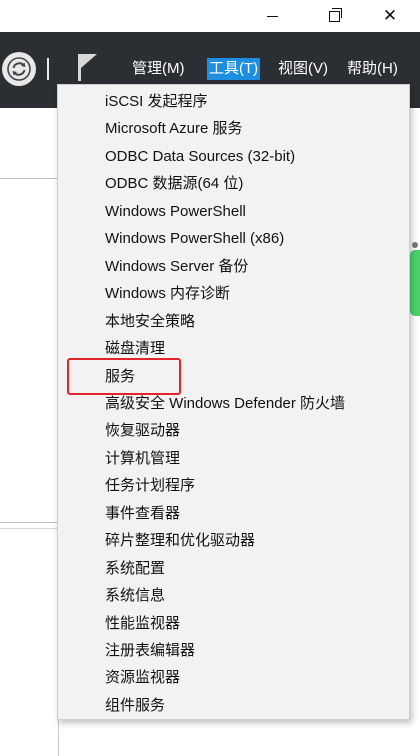 The width and height of the screenshot is (420, 756). Describe the element at coordinates (303, 69) in the screenshot. I see `menu-view: 视图(V)` at that location.